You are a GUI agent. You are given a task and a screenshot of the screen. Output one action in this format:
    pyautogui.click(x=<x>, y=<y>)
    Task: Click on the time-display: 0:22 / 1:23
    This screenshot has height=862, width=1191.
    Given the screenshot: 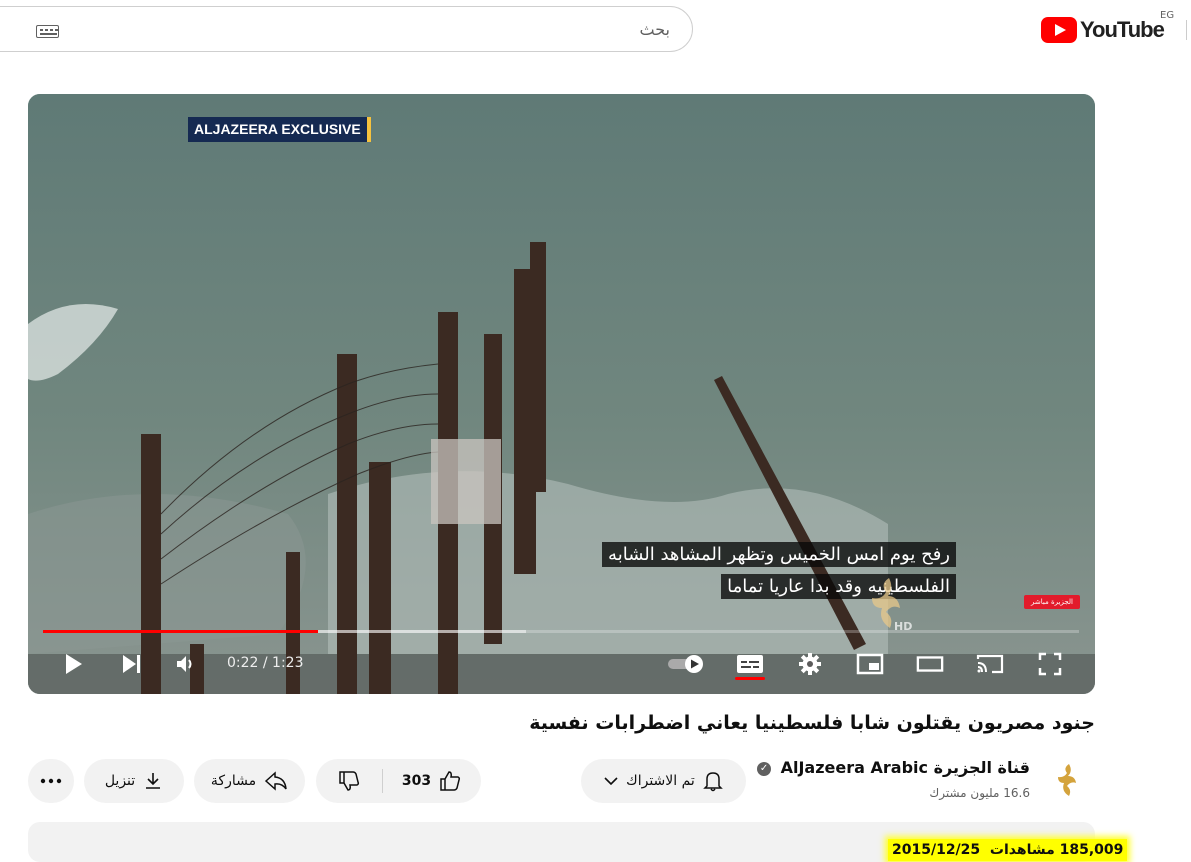 What is the action you would take?
    pyautogui.click(x=265, y=663)
    